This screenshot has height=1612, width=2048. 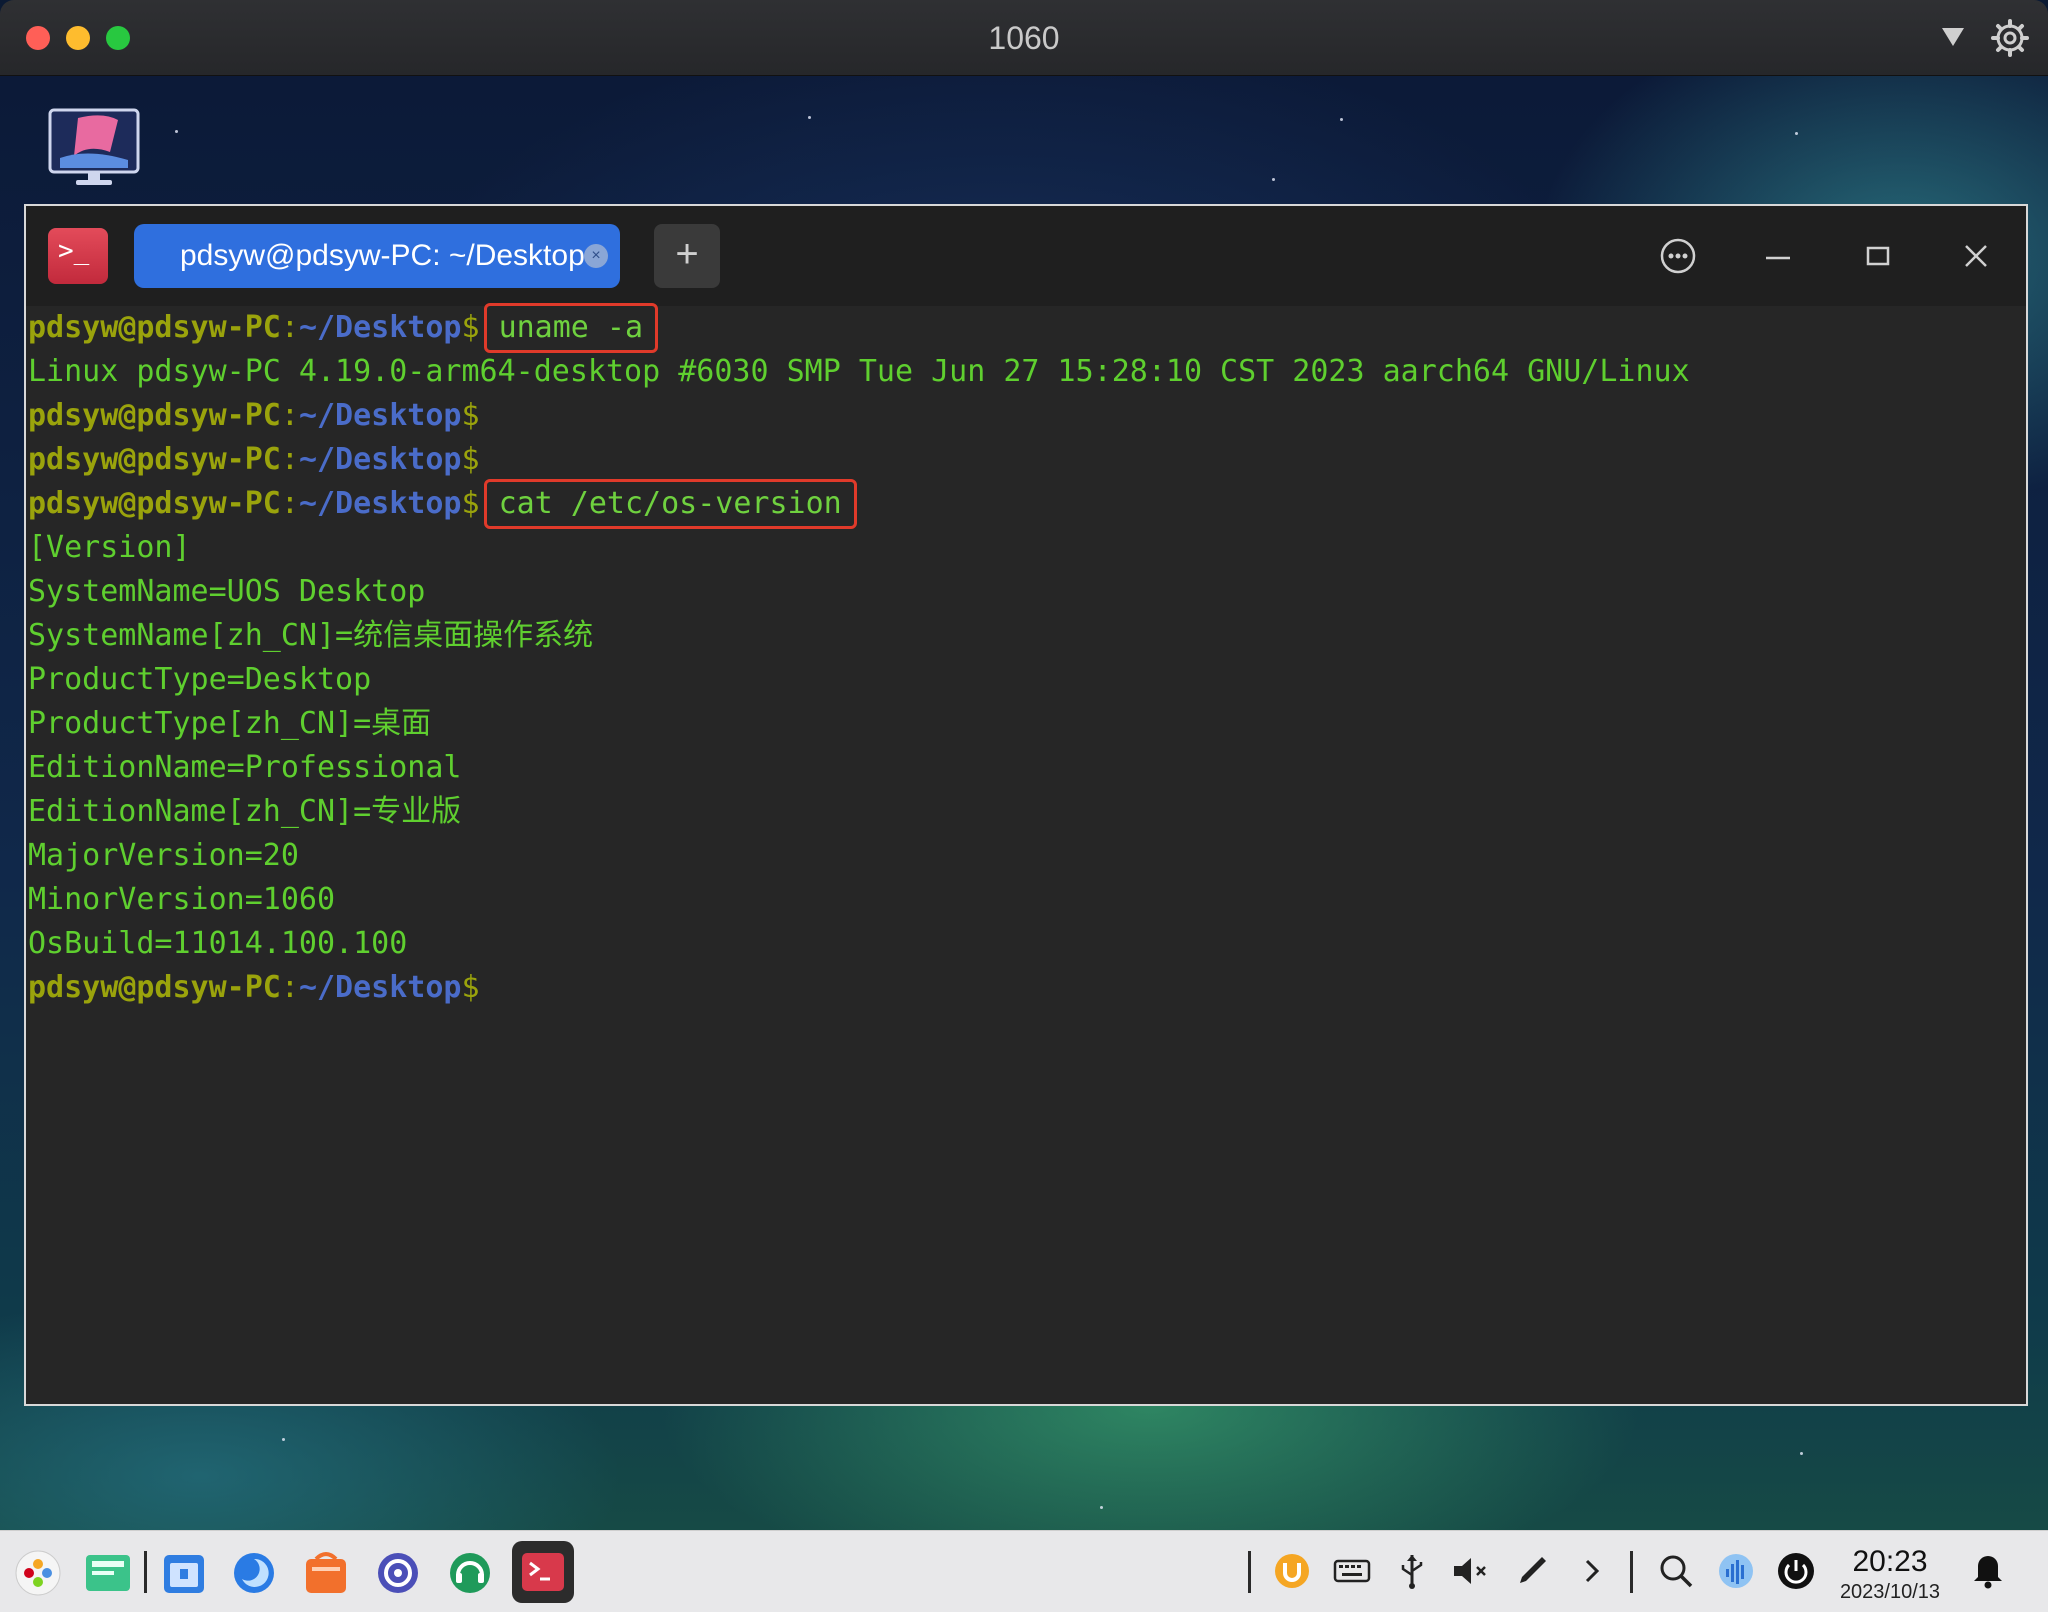 What do you see at coordinates (1736, 1571) in the screenshot?
I see `network-icon` at bounding box center [1736, 1571].